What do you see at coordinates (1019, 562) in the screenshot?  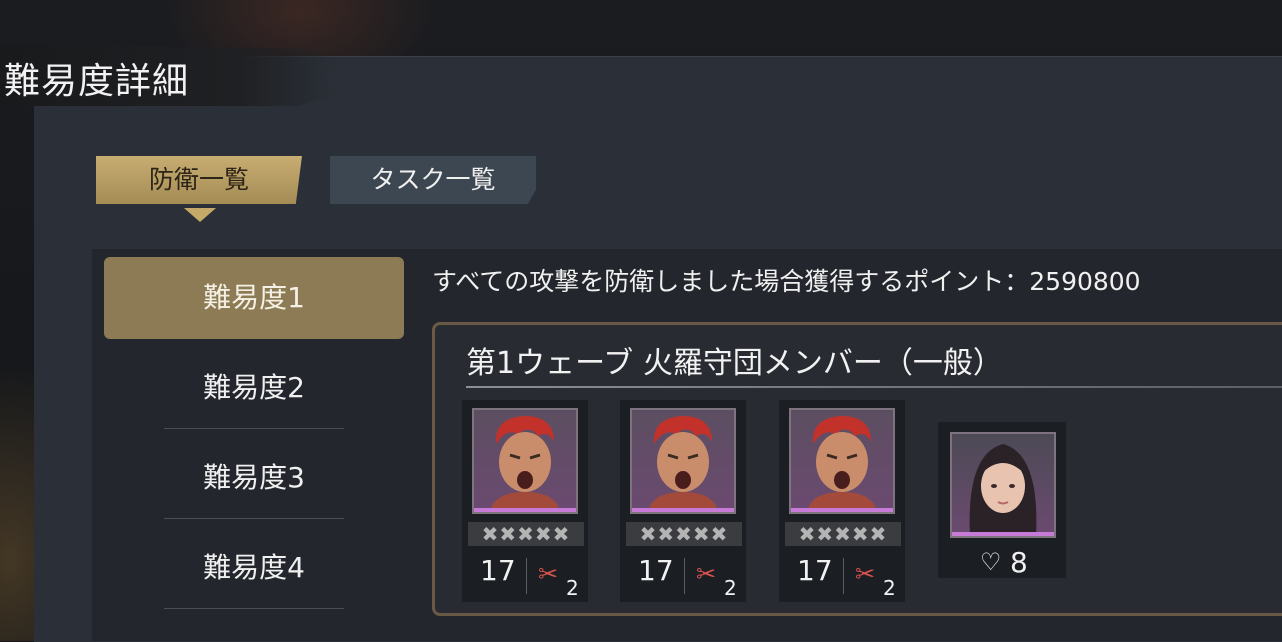 I see `heart-count: 8` at bounding box center [1019, 562].